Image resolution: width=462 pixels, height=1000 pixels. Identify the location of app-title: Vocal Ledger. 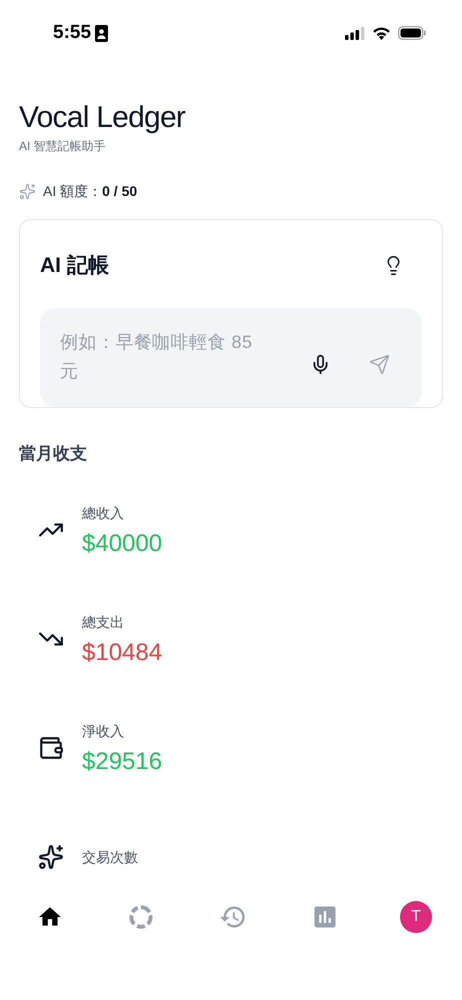
(102, 118).